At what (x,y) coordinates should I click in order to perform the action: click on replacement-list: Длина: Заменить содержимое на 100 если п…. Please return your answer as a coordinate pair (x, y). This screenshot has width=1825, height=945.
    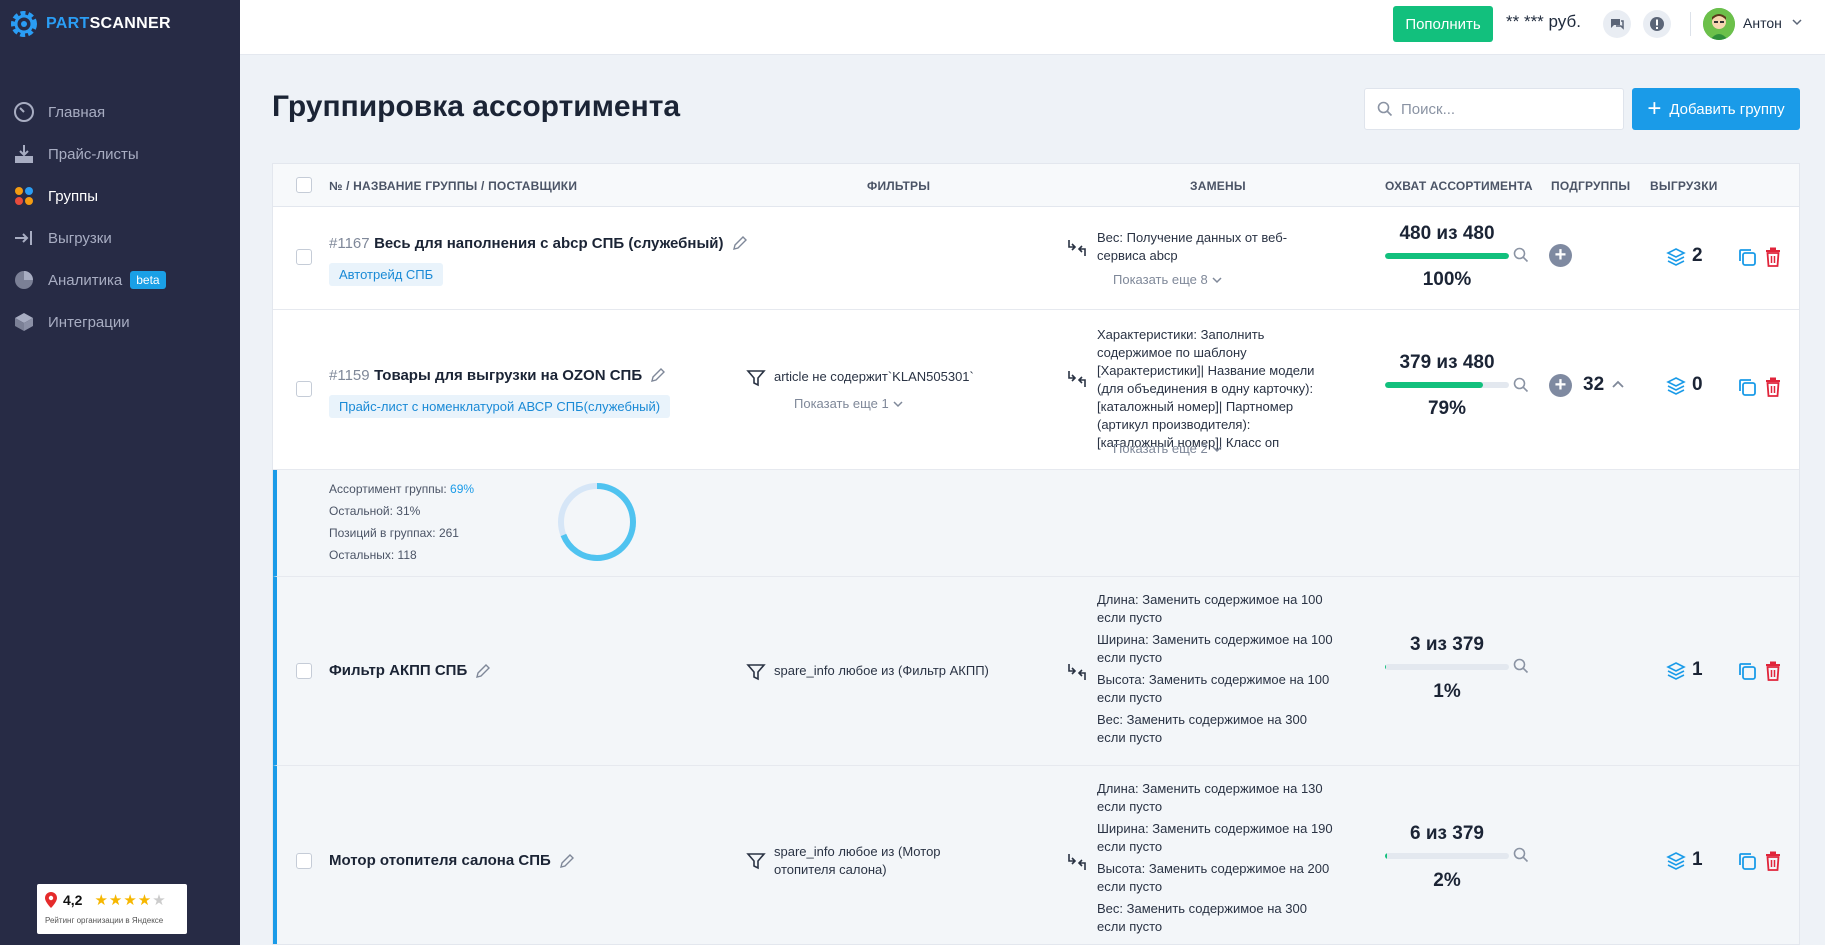
    Looking at the image, I should click on (1217, 671).